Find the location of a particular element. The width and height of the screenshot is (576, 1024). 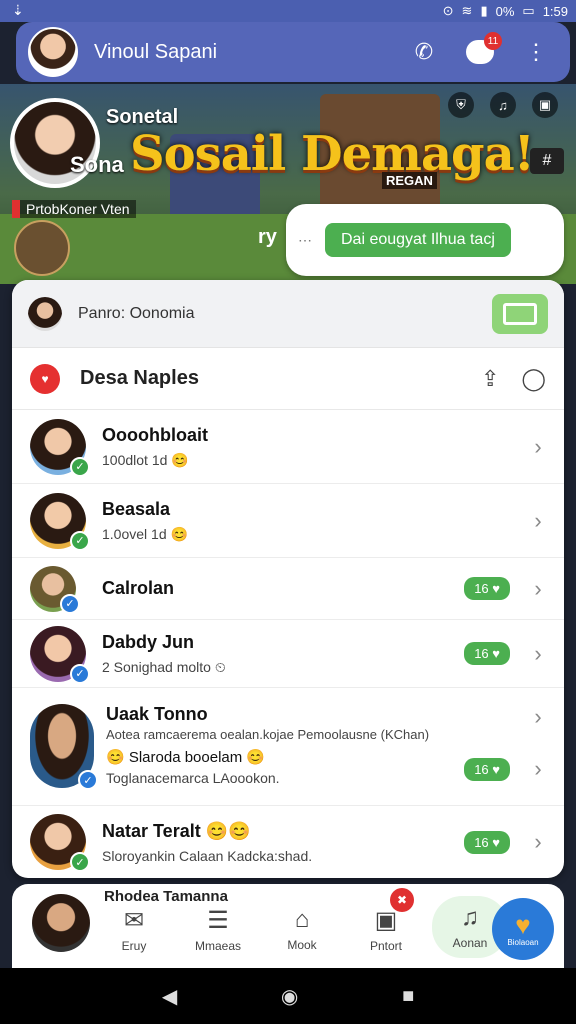

home-button-icon: ◉ is located at coordinates (289, 996).